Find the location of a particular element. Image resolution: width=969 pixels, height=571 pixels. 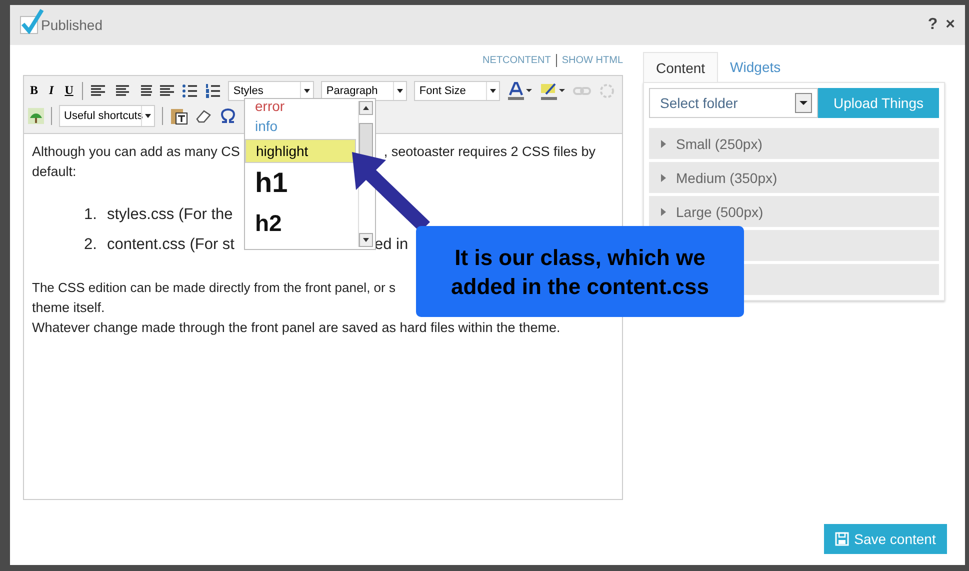

folder-row: Large (500px) is located at coordinates (794, 211).